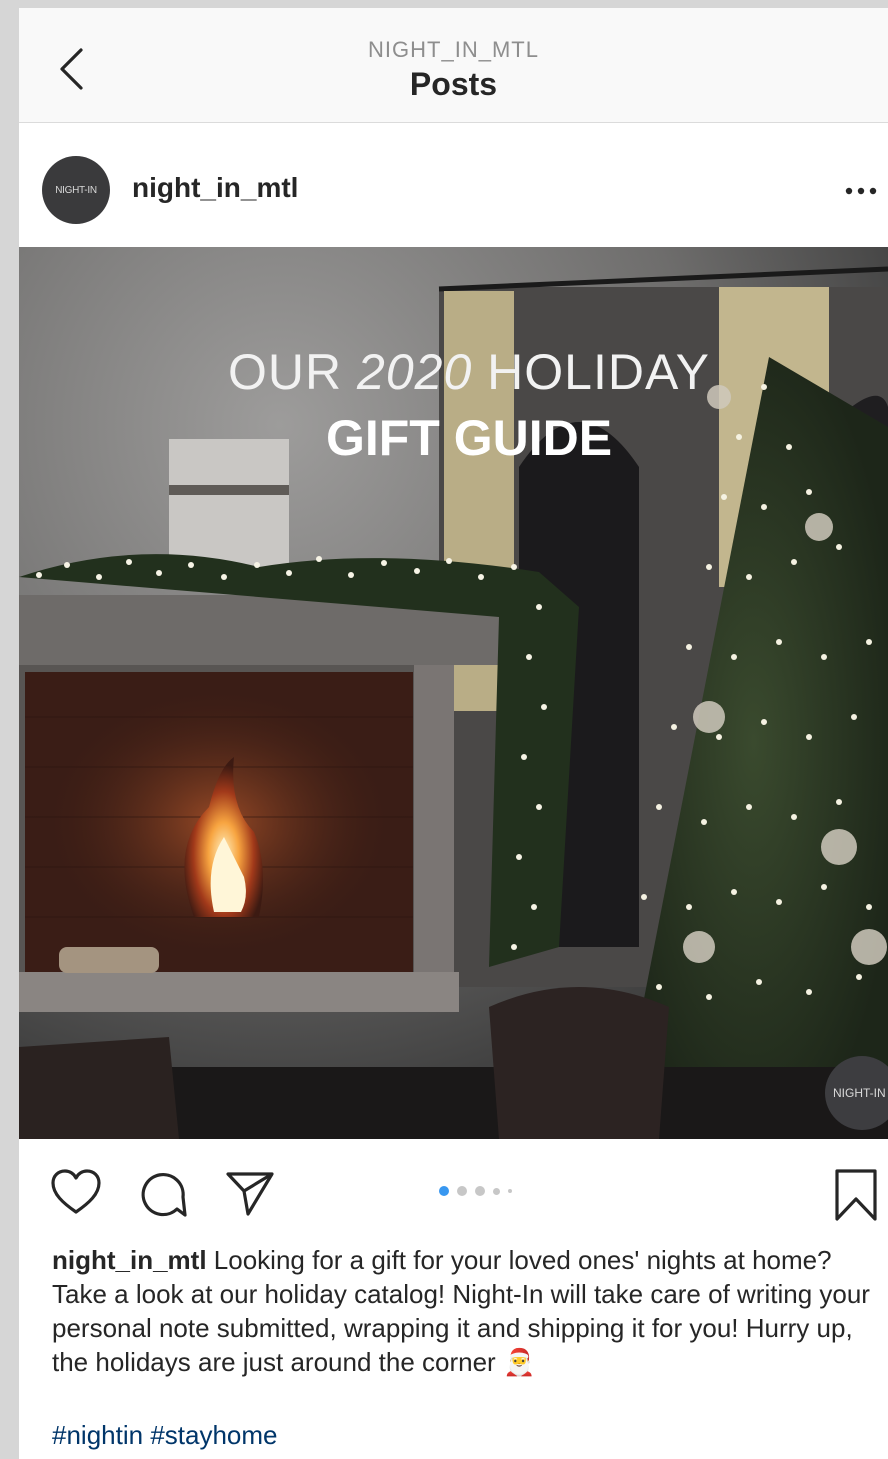 The image size is (888, 1459). Describe the element at coordinates (453, 49) in the screenshot. I see `profile-handle: NIGHT_IN_MTL` at that location.